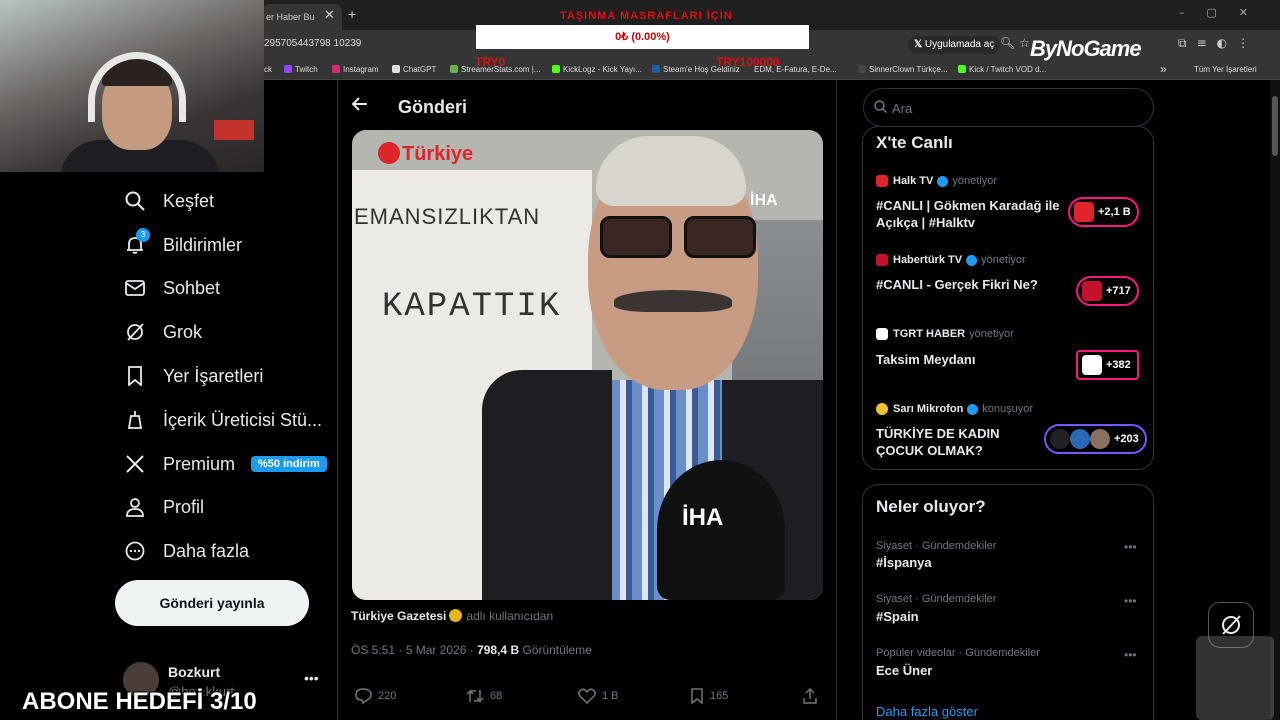  Describe the element at coordinates (1275, 126) in the screenshot. I see `scrollbar-thumb` at that location.